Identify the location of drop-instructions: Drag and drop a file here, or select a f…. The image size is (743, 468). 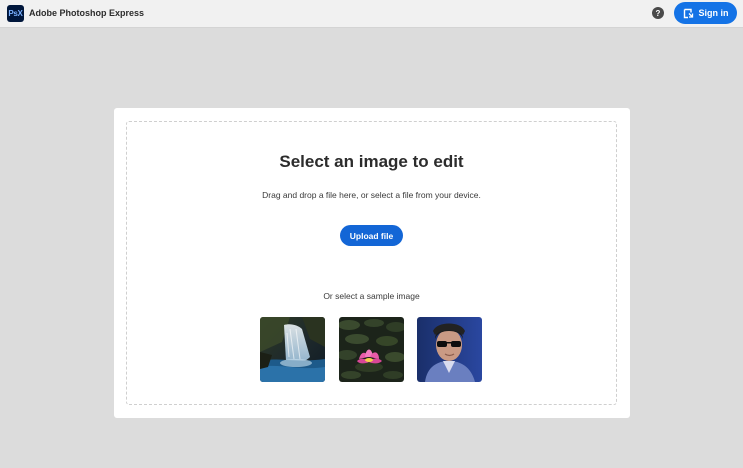
(371, 195).